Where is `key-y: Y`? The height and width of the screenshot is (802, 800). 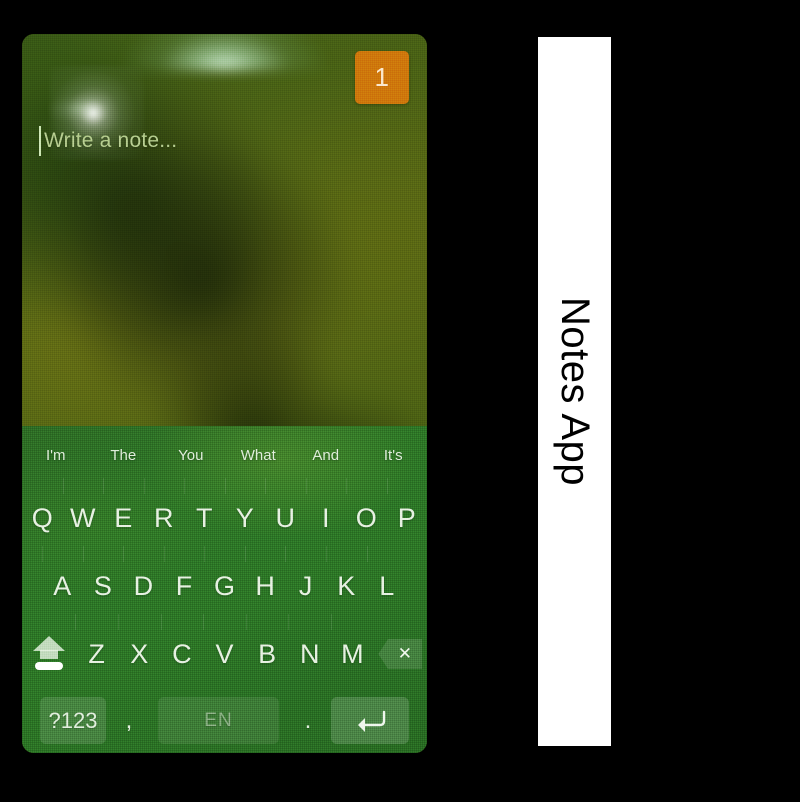 key-y: Y is located at coordinates (245, 515).